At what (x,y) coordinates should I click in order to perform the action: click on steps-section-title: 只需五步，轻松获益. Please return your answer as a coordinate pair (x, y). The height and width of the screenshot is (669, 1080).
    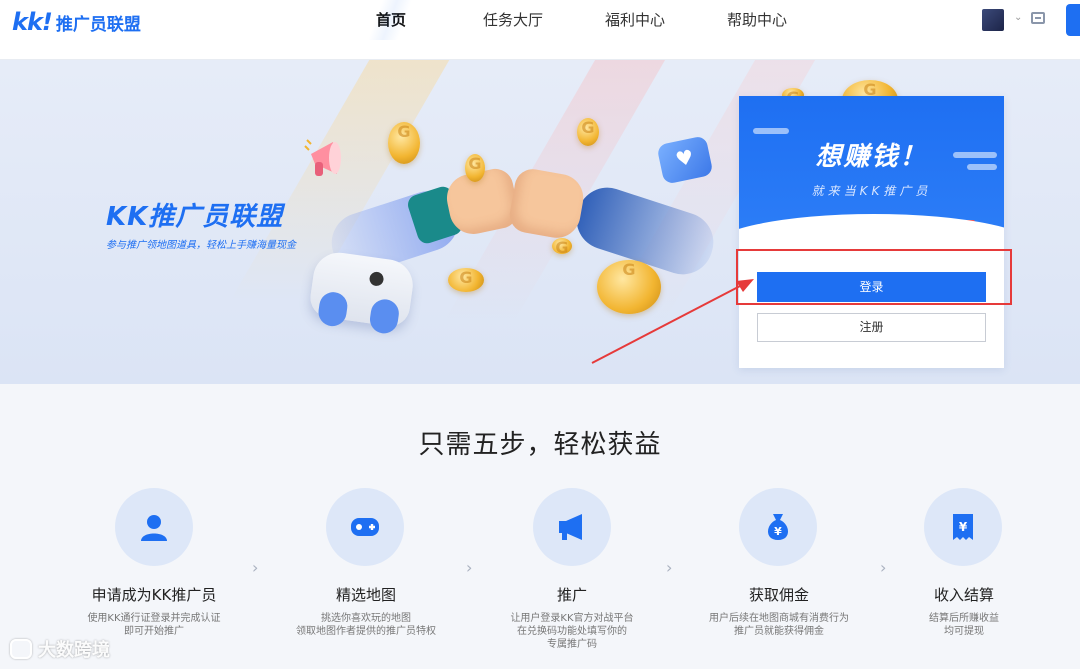
    Looking at the image, I should click on (540, 445).